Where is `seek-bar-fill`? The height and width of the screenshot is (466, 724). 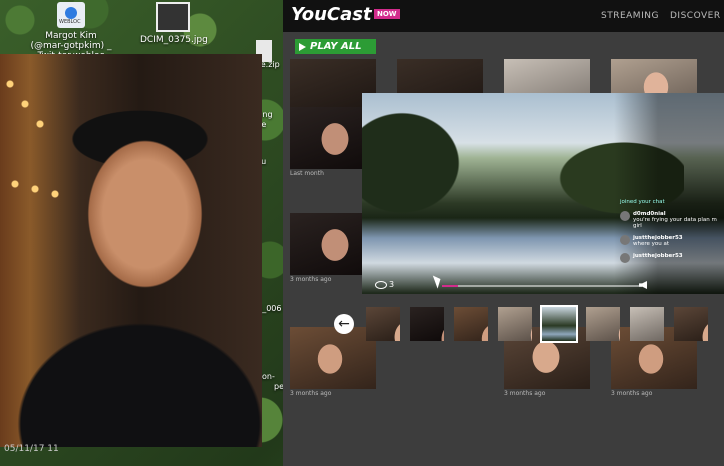
seek-bar-fill is located at coordinates (450, 286).